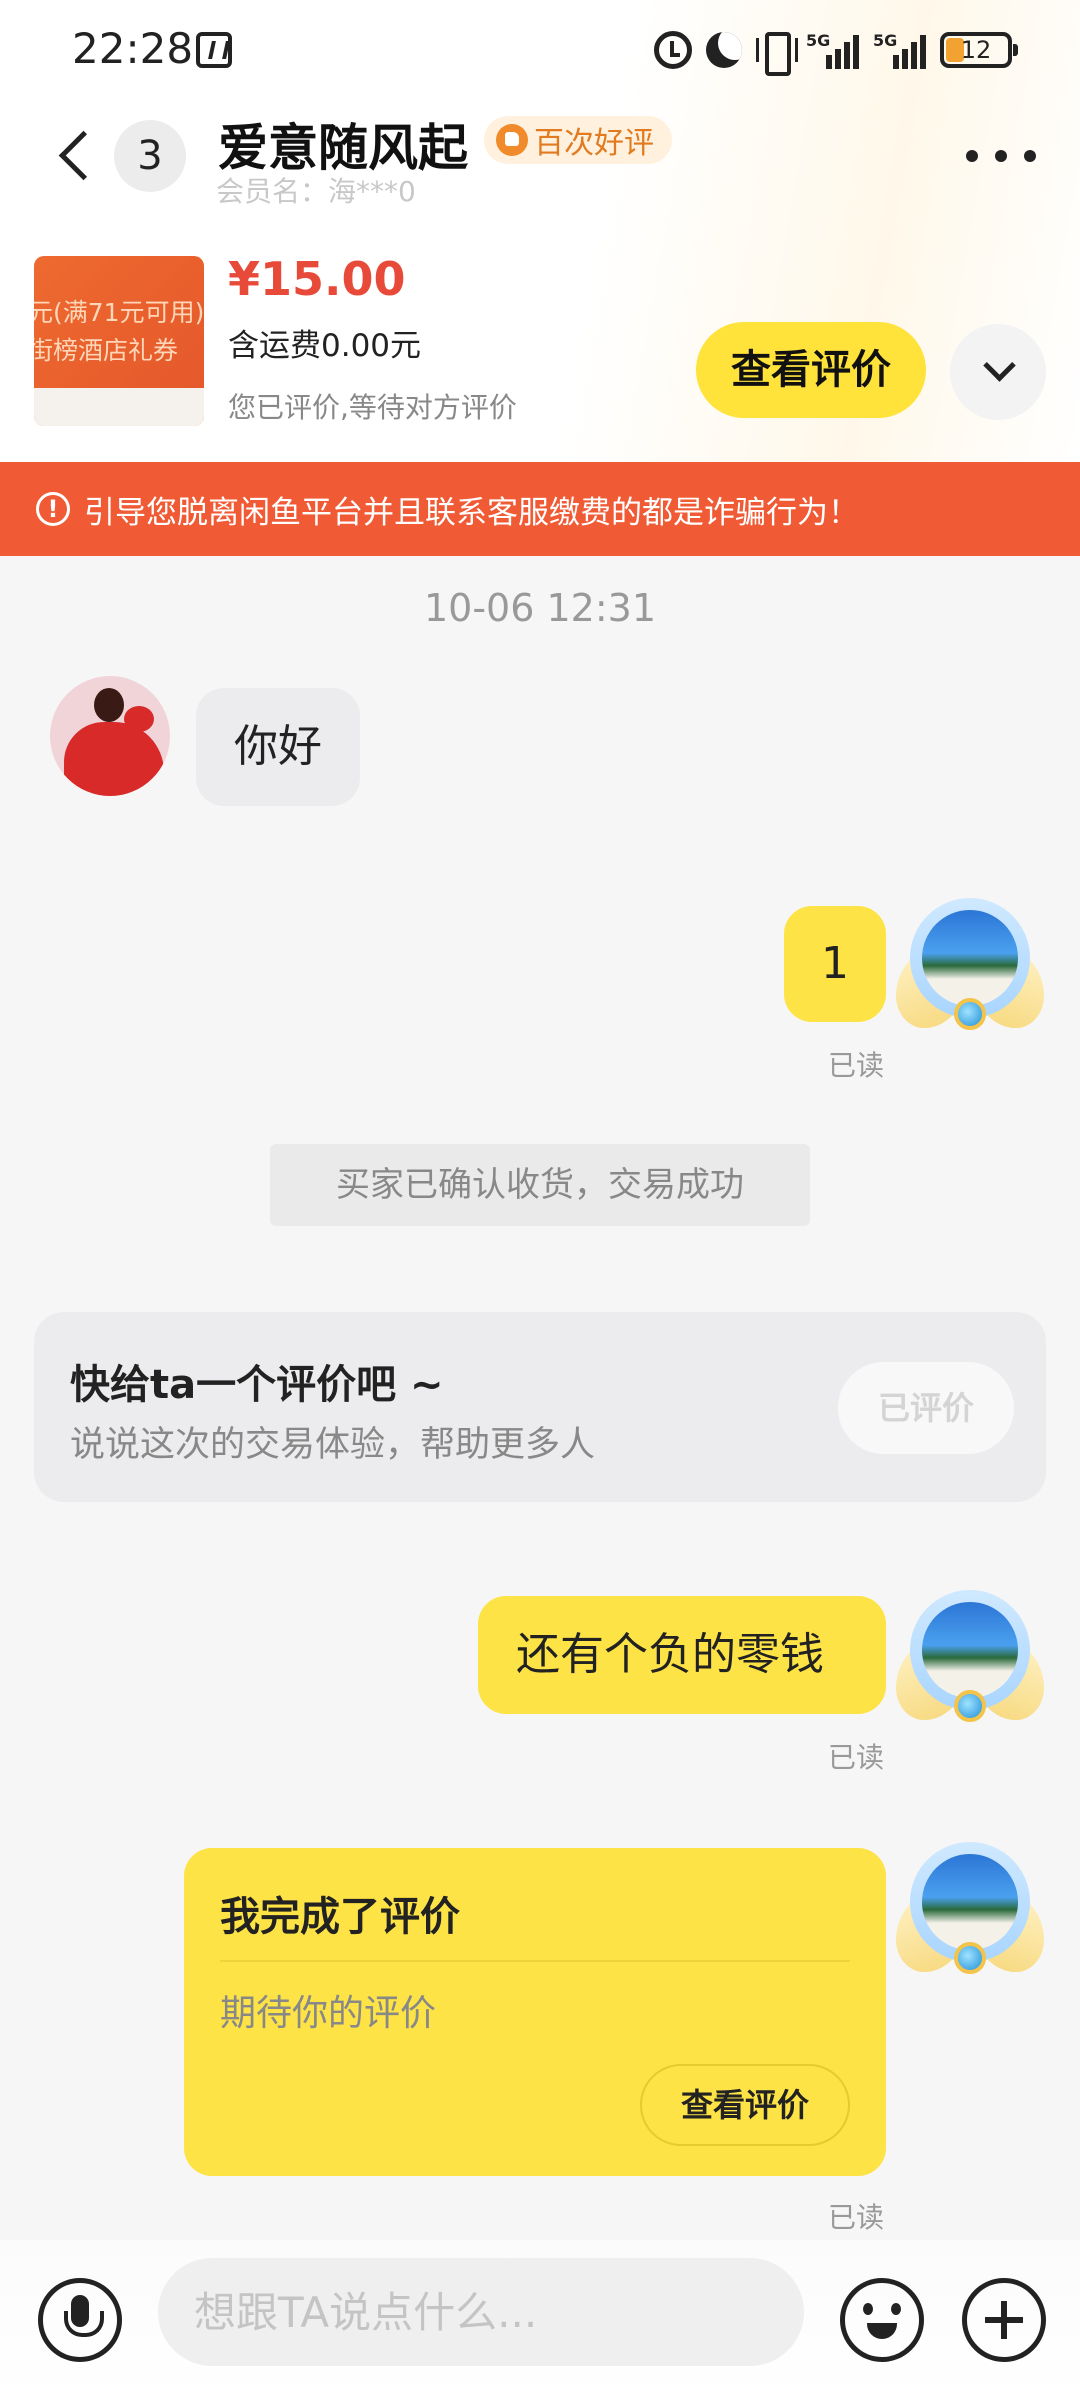 This screenshot has height=2400, width=1080. I want to click on back-arrow-icon, so click(76, 156).